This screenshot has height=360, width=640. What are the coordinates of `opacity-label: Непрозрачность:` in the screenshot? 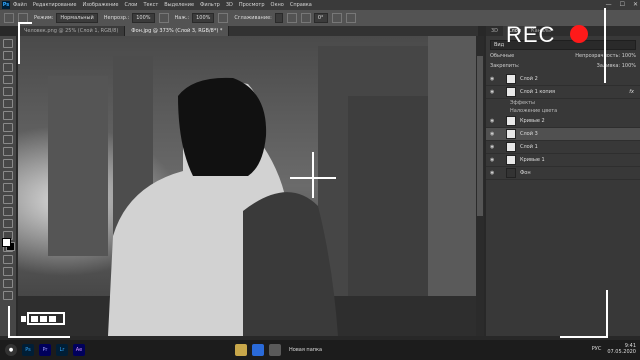 It's located at (598, 56).